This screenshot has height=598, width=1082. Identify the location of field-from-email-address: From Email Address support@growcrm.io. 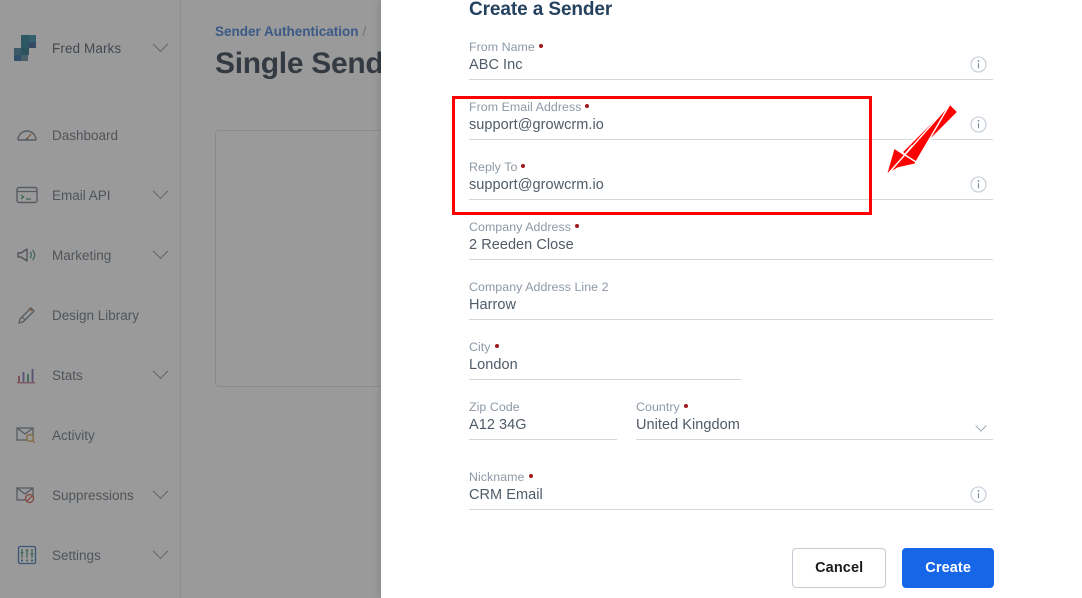
(731, 120).